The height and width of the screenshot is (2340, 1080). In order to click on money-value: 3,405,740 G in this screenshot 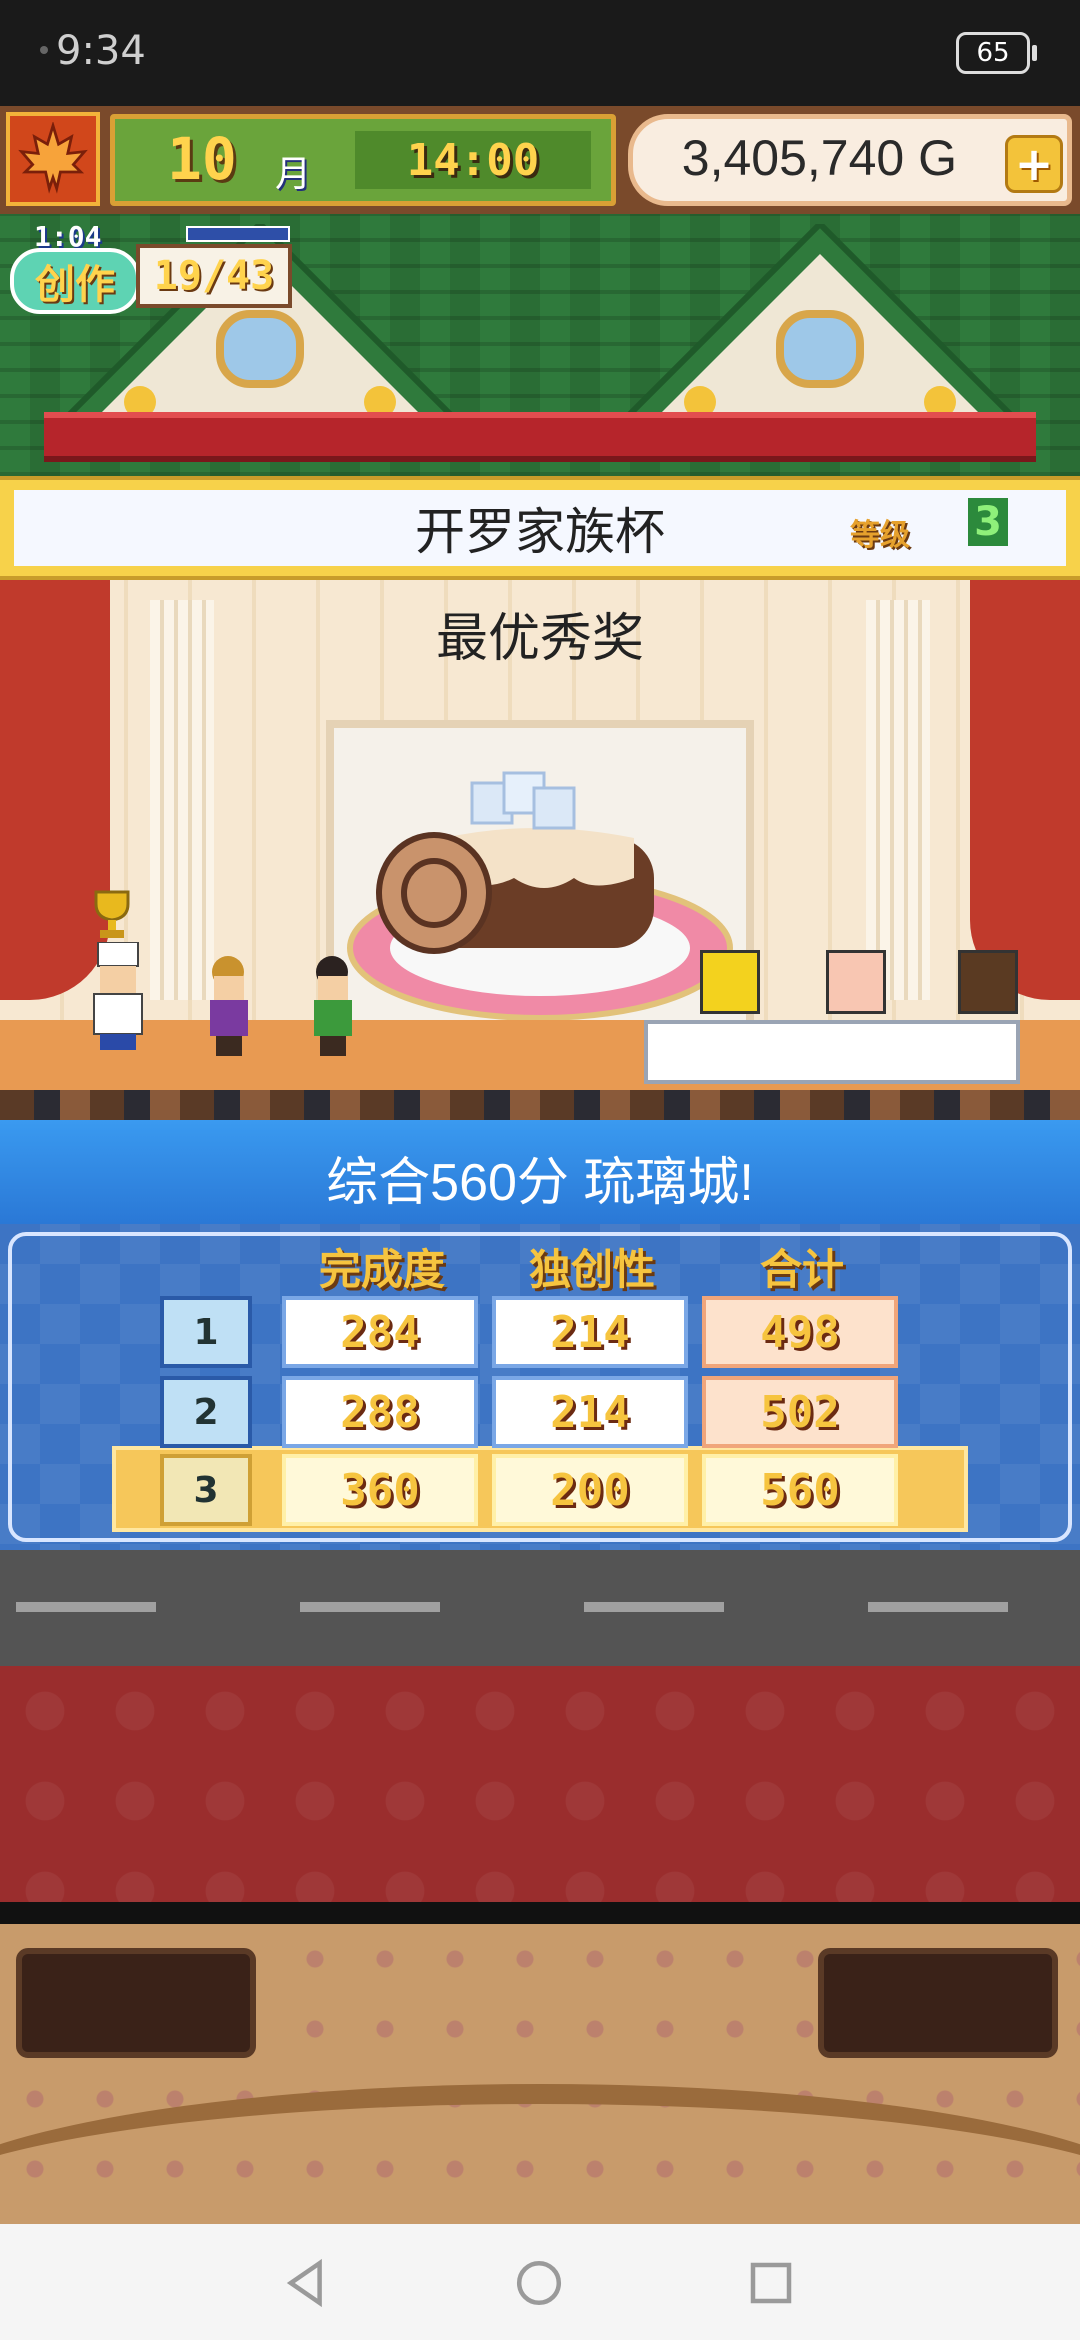, I will do `click(819, 158)`.